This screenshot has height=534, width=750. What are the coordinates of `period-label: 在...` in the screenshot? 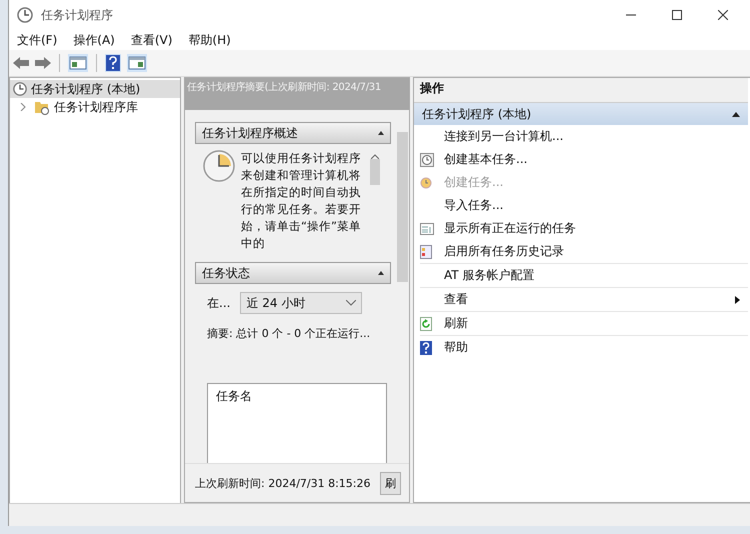 It's located at (218, 303).